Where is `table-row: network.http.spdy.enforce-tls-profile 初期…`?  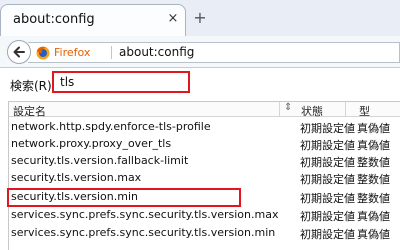
table-row: network.http.spdy.enforce-tls-profile 初期… is located at coordinates (204, 126).